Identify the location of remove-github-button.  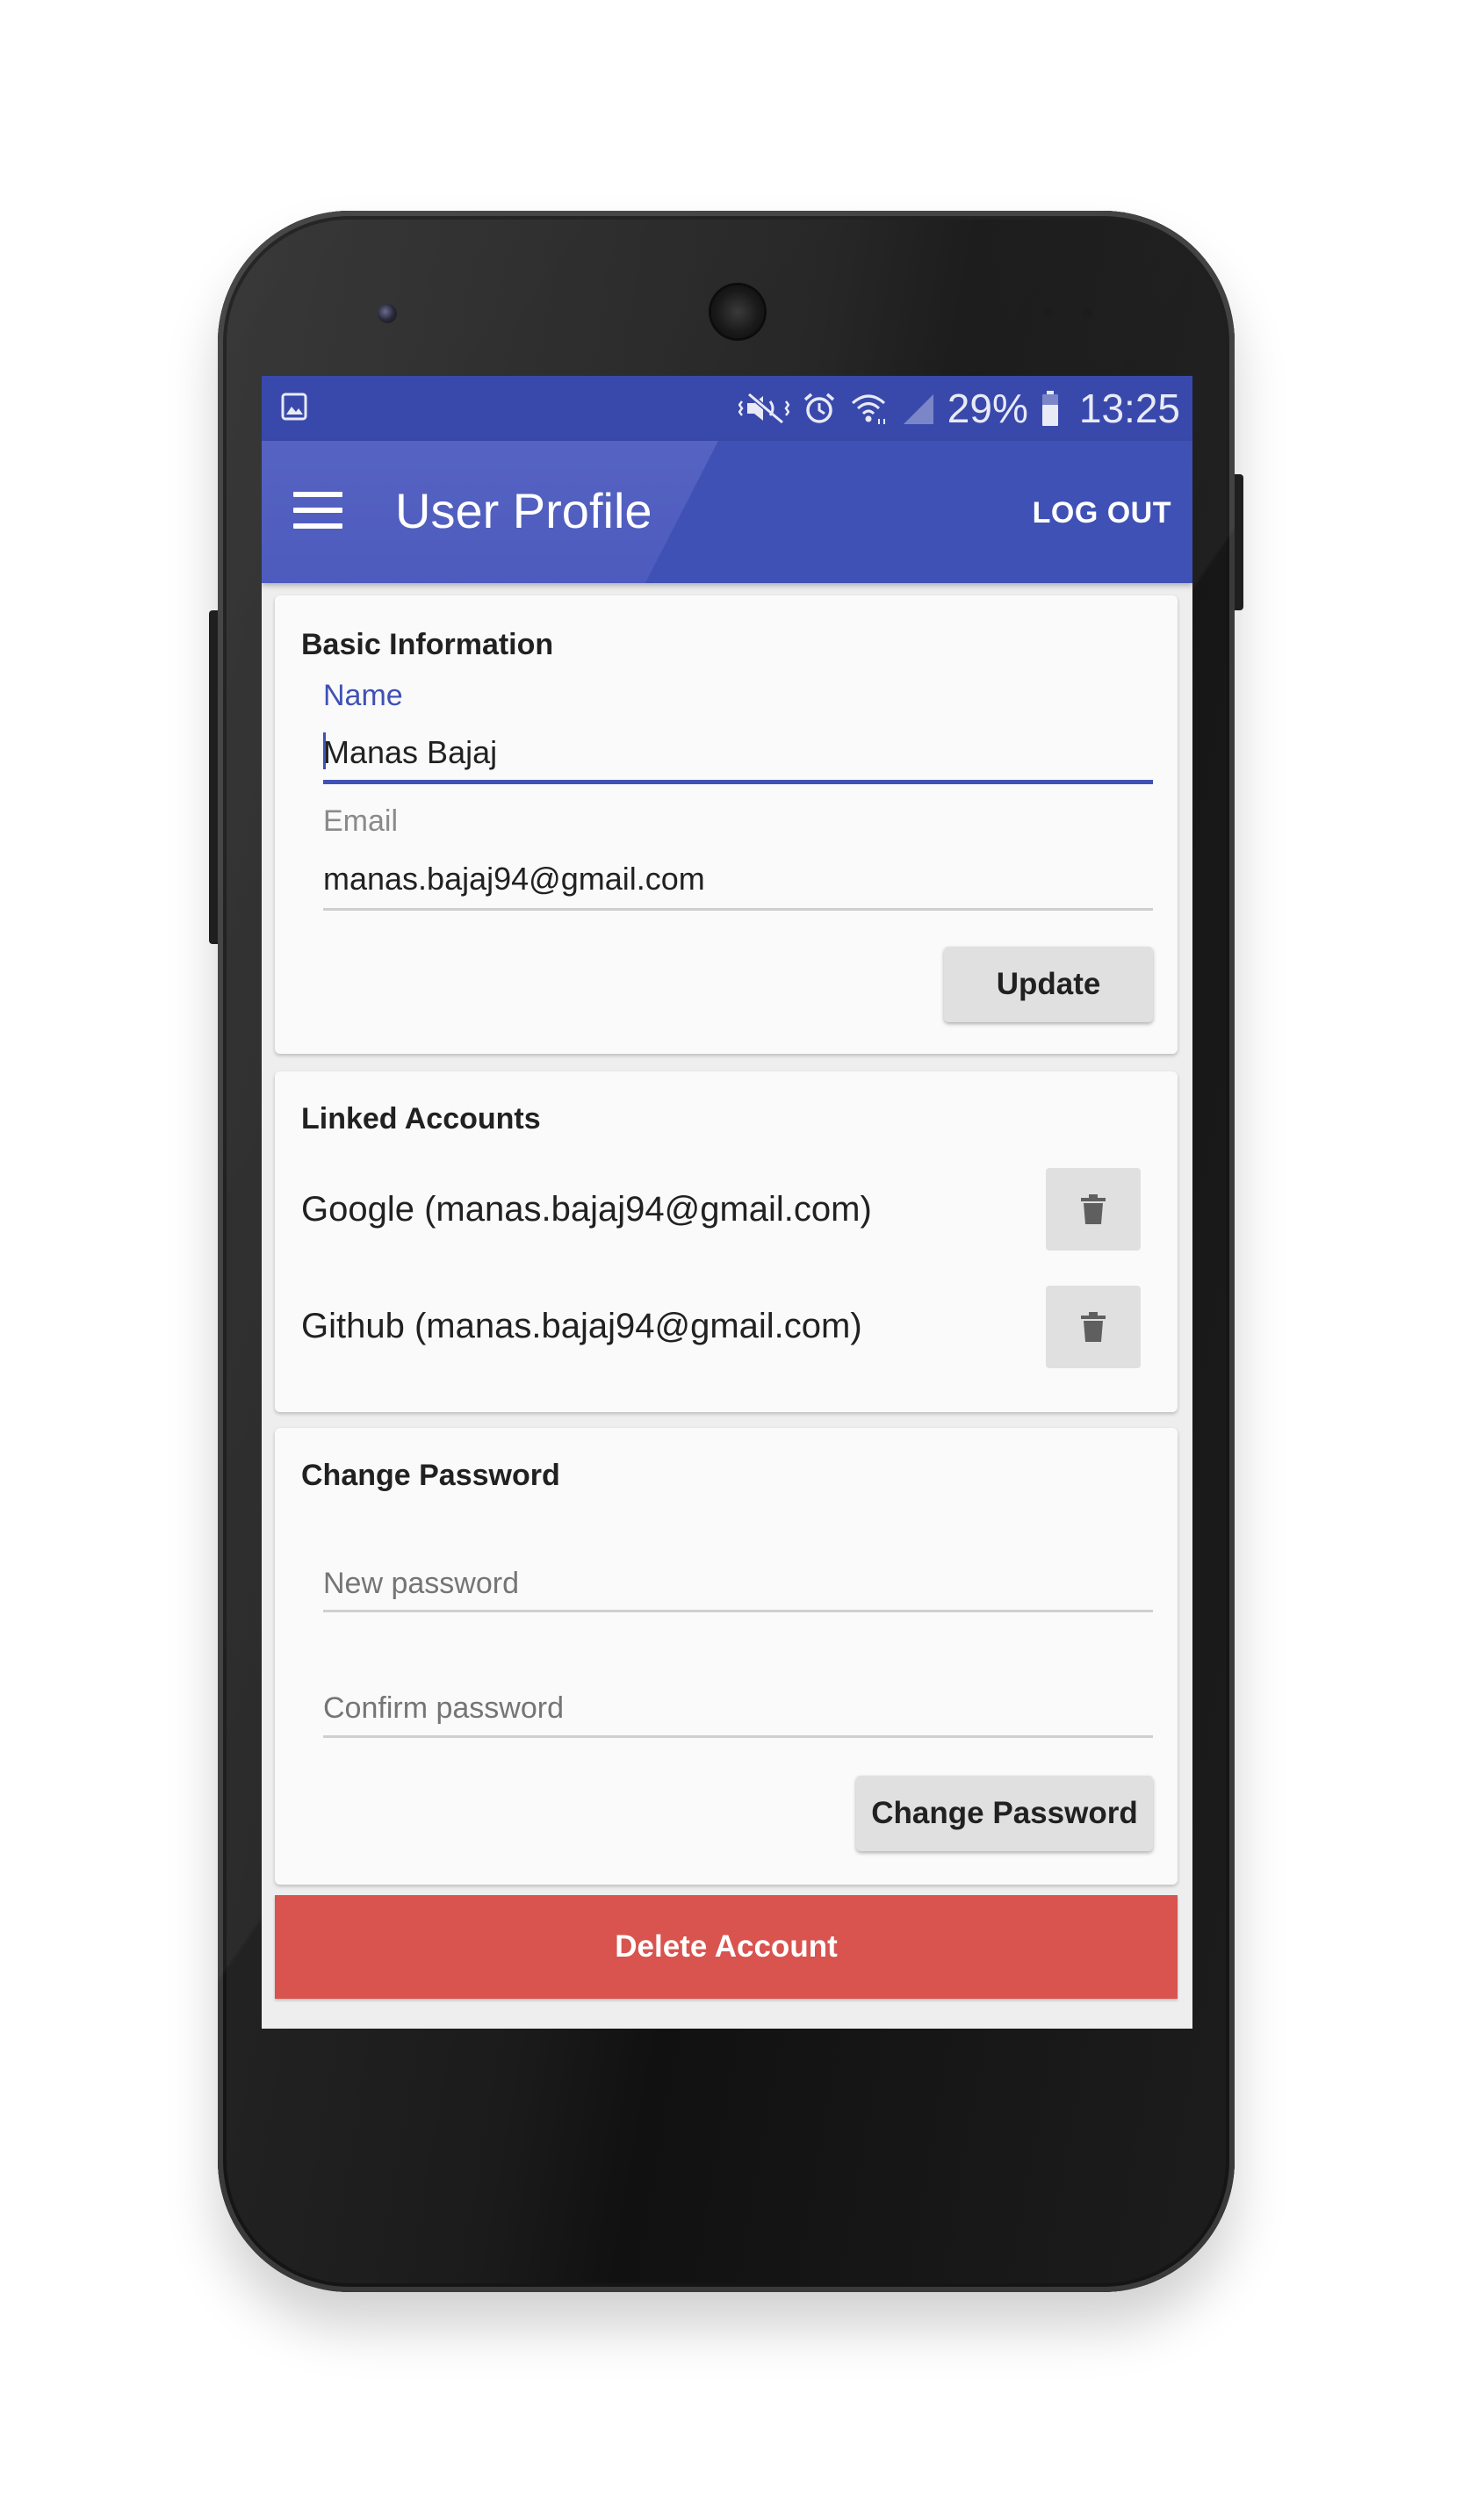
(1093, 1327).